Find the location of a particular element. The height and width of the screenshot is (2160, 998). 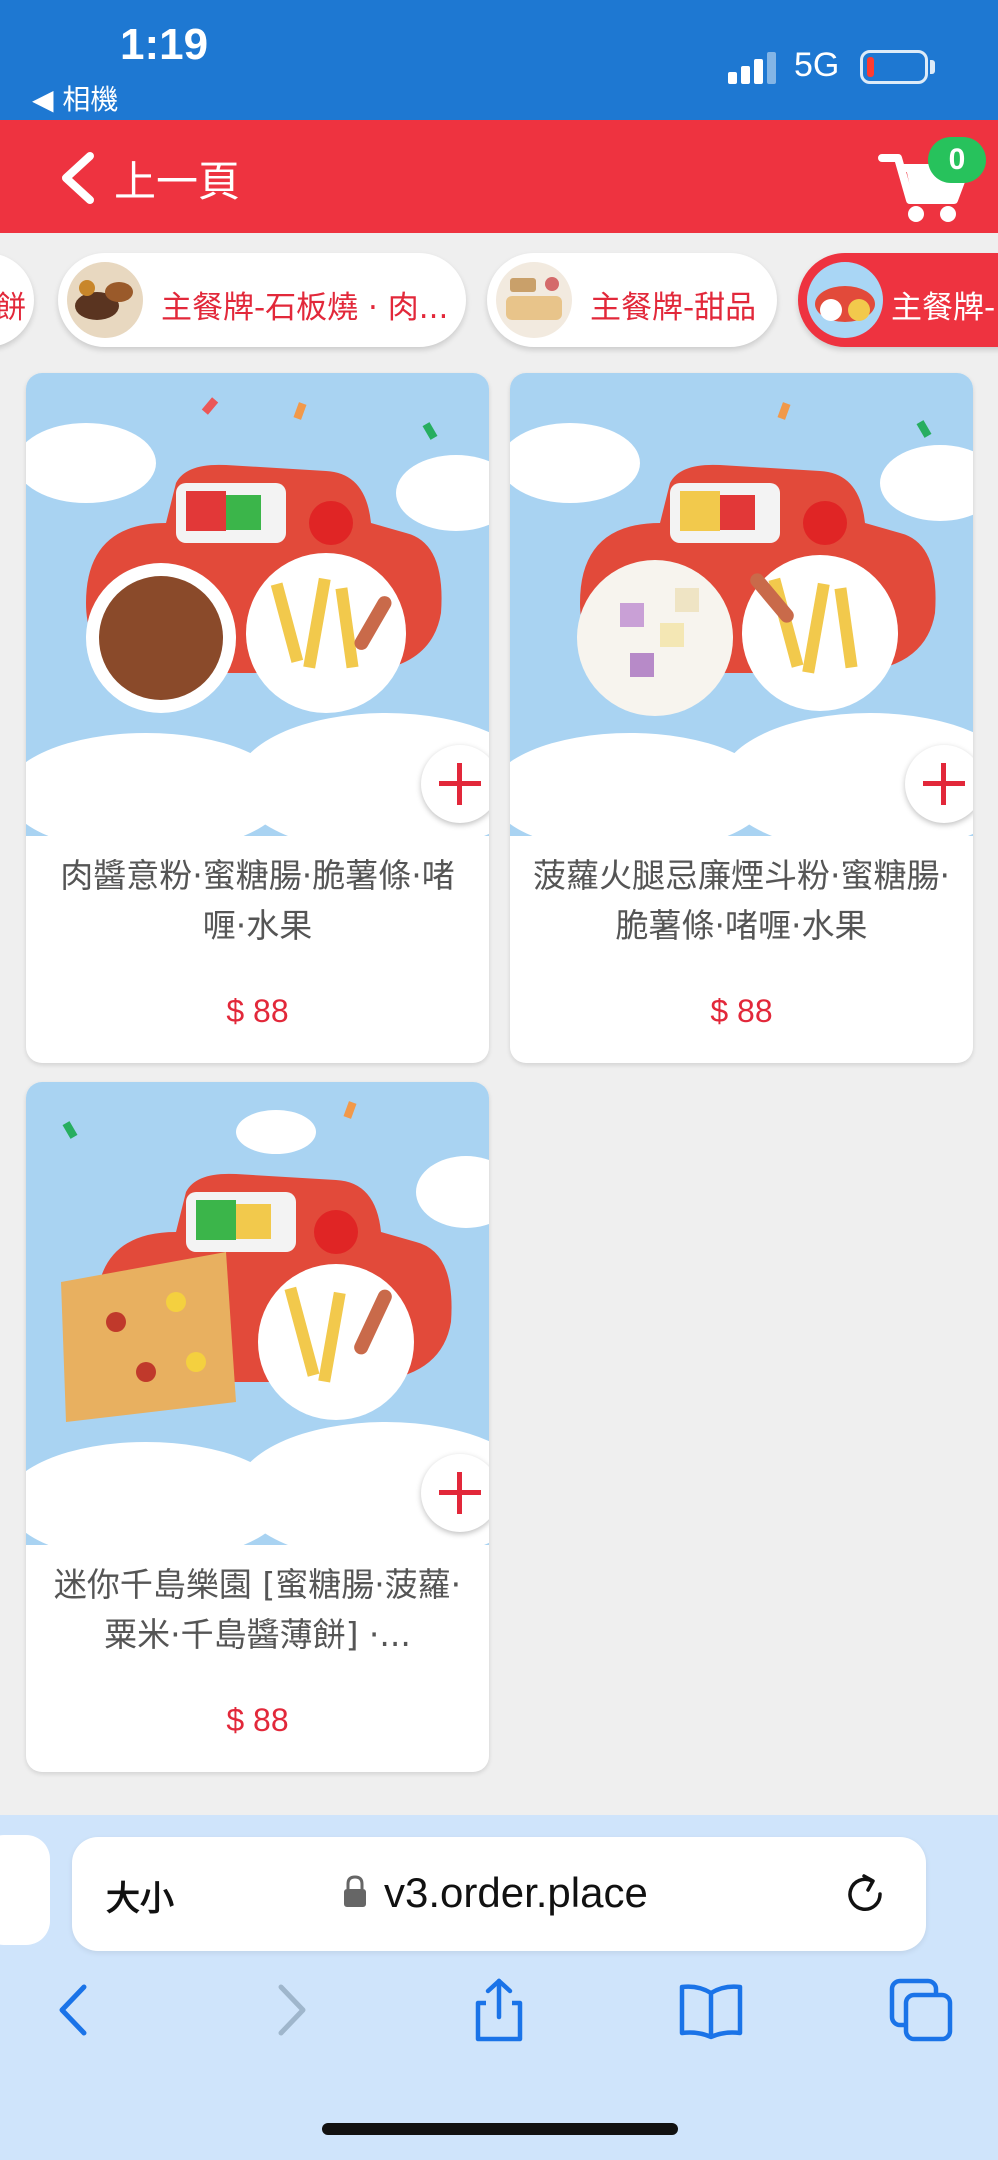

category-label: 主餐牌- is located at coordinates (943, 308).